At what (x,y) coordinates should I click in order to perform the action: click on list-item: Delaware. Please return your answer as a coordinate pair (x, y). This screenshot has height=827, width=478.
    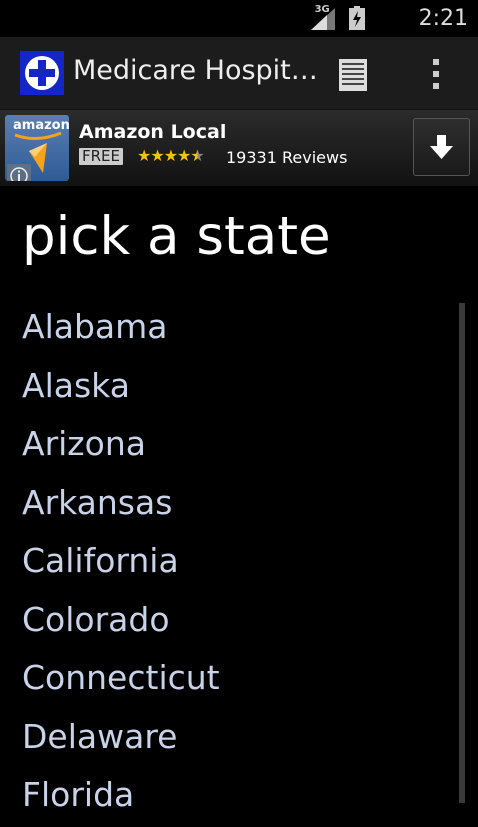
    Looking at the image, I should click on (242, 739).